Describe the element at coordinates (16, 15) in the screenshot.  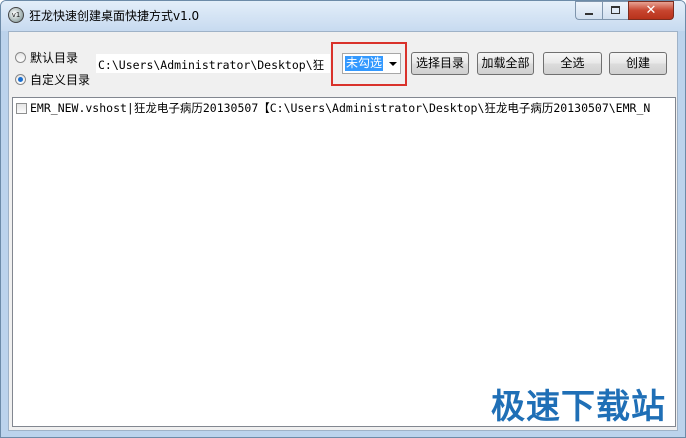
I see `app-dragon-icon: v1` at that location.